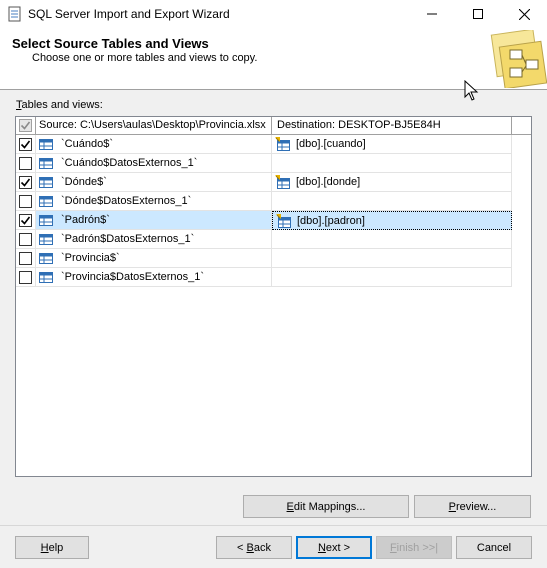 The image size is (547, 568). Describe the element at coordinates (126, 201) in the screenshot. I see `source-name: `Dónde$DatosExternos_1`` at that location.